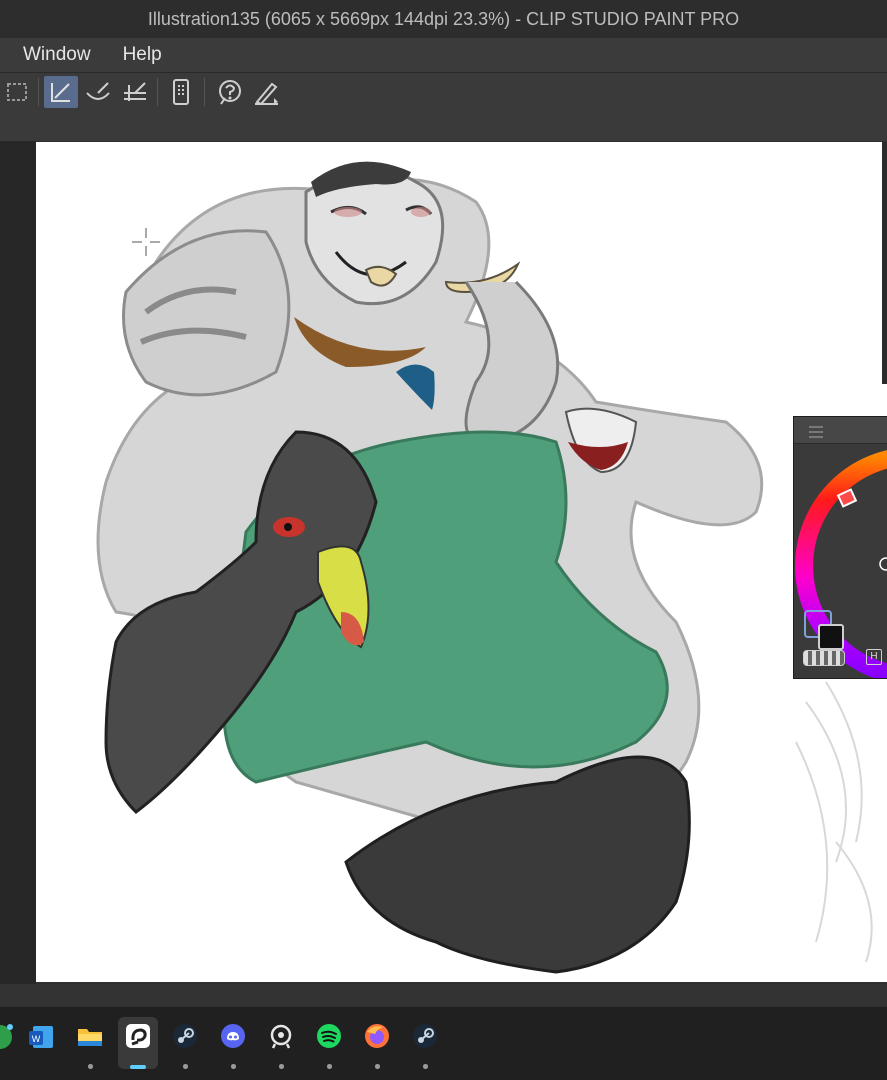 The image size is (887, 1080). Describe the element at coordinates (443, 55) in the screenshot. I see `menu-bar: Window Help` at that location.